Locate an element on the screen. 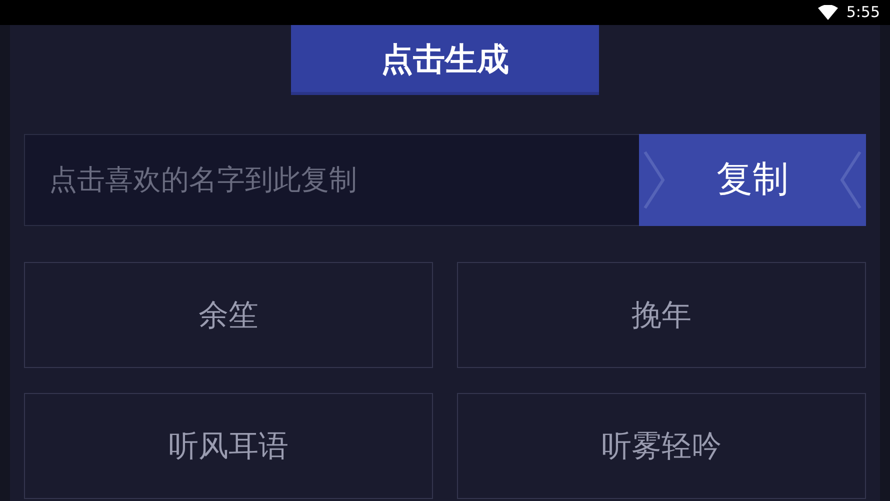  status-time: 5:55 is located at coordinates (863, 13).